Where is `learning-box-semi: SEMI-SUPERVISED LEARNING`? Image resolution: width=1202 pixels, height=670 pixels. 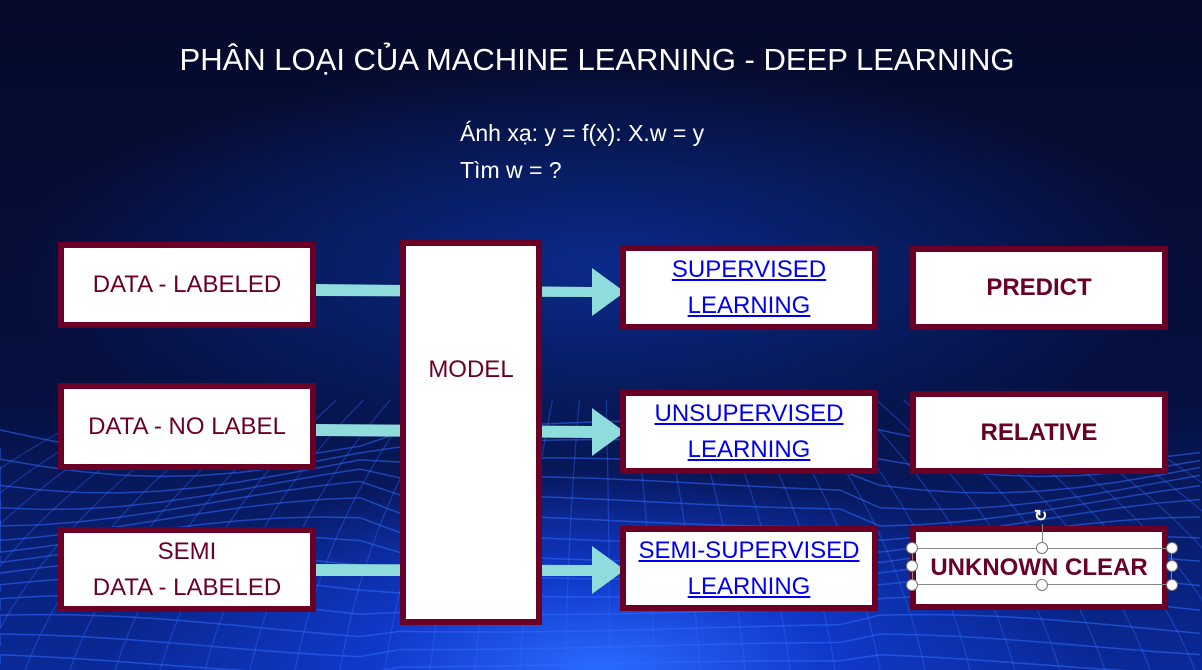
learning-box-semi: SEMI-SUPERVISED LEARNING is located at coordinates (749, 568).